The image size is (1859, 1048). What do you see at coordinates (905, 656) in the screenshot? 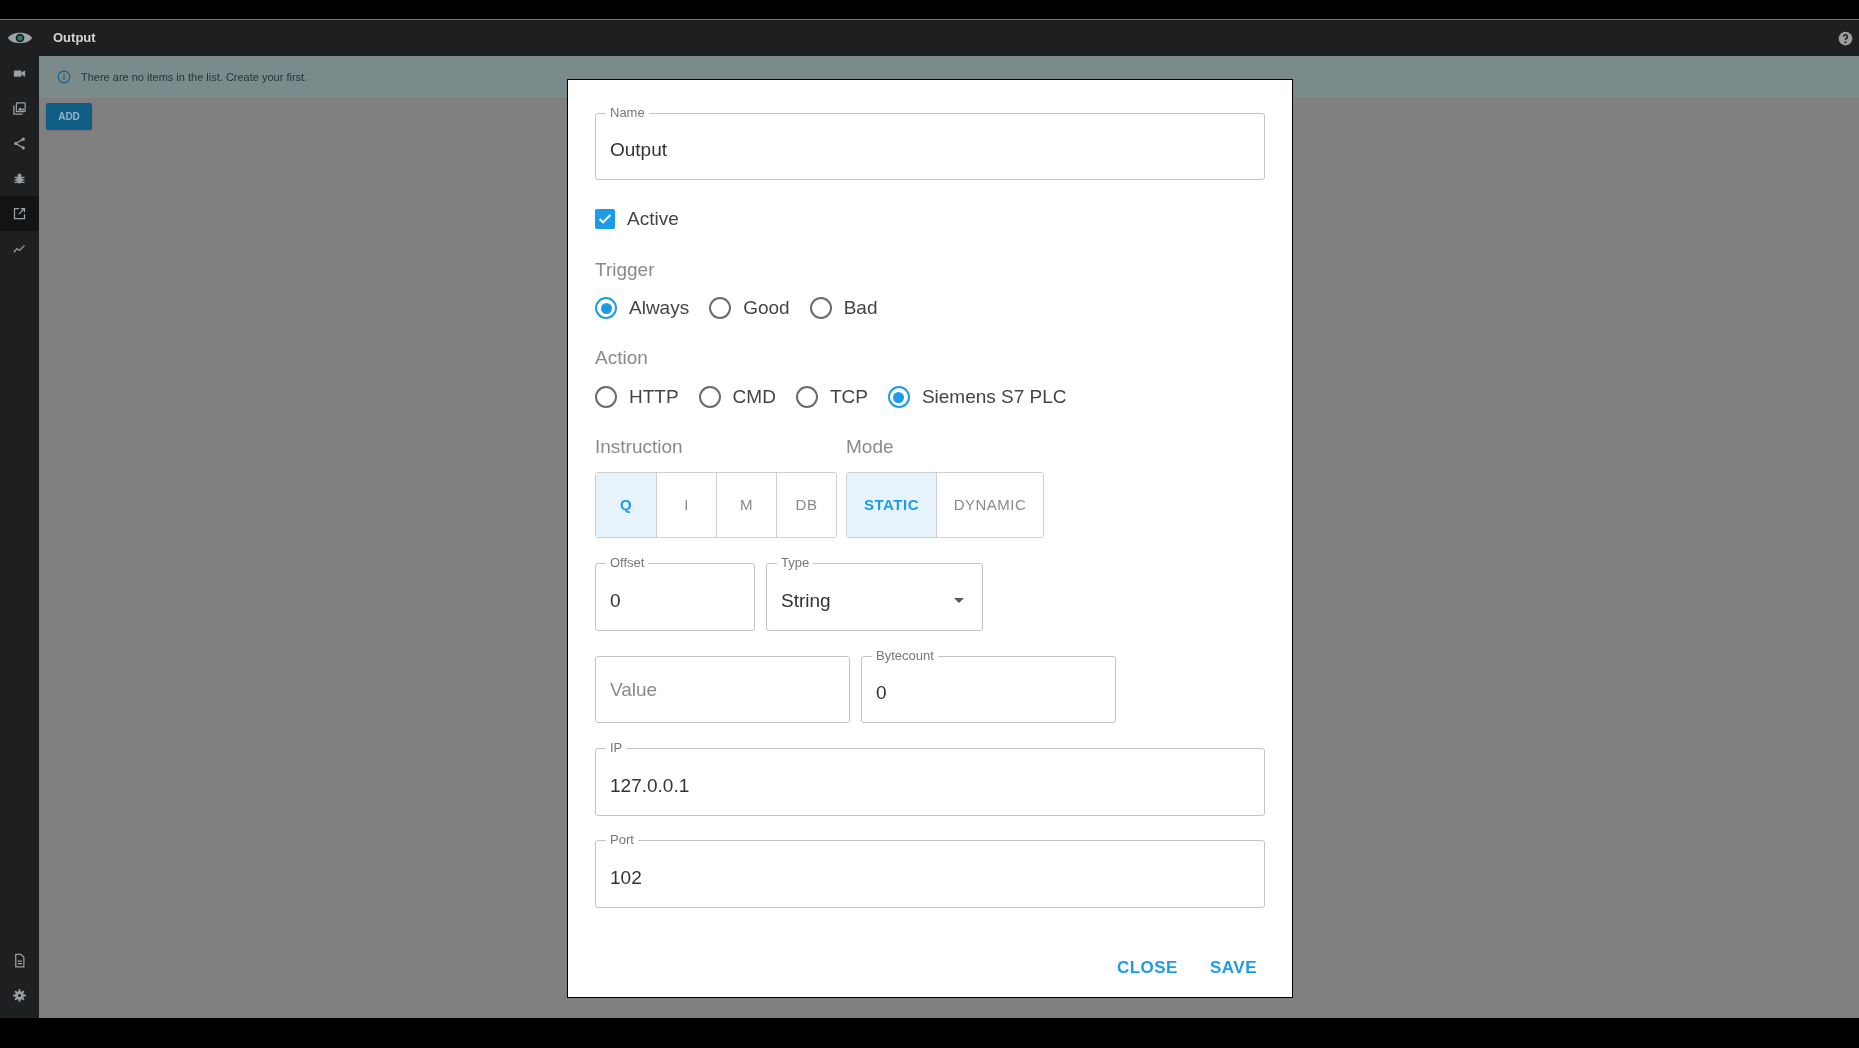
I see `field-label: Bytecount` at bounding box center [905, 656].